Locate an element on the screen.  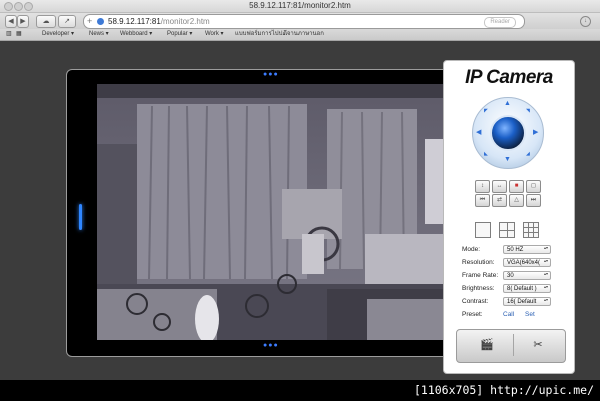
tools-icon: ✂ is located at coordinates (537, 345).